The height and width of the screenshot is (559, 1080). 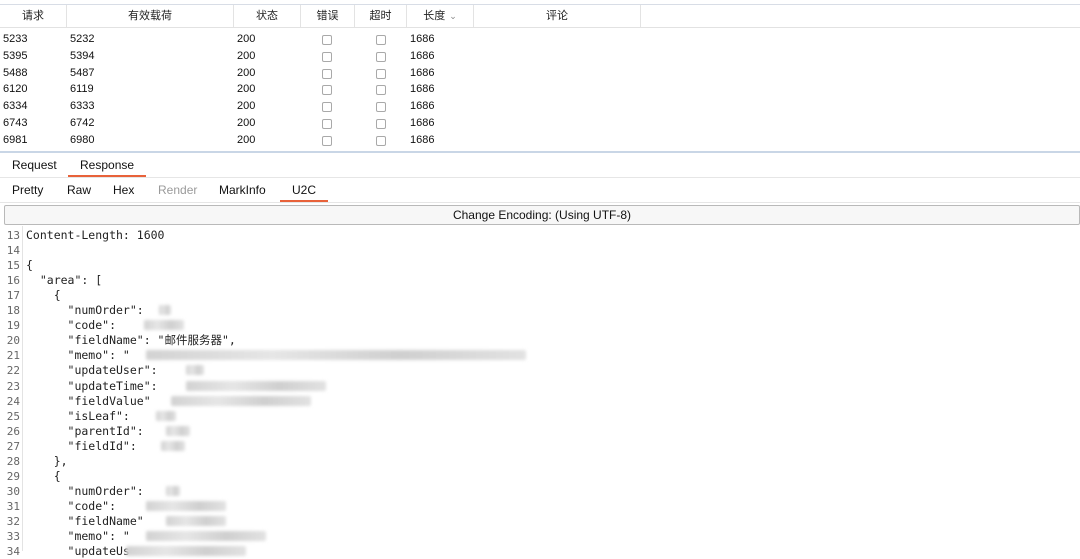 What do you see at coordinates (540, 295) in the screenshot?
I see `code-line: 17 {` at bounding box center [540, 295].